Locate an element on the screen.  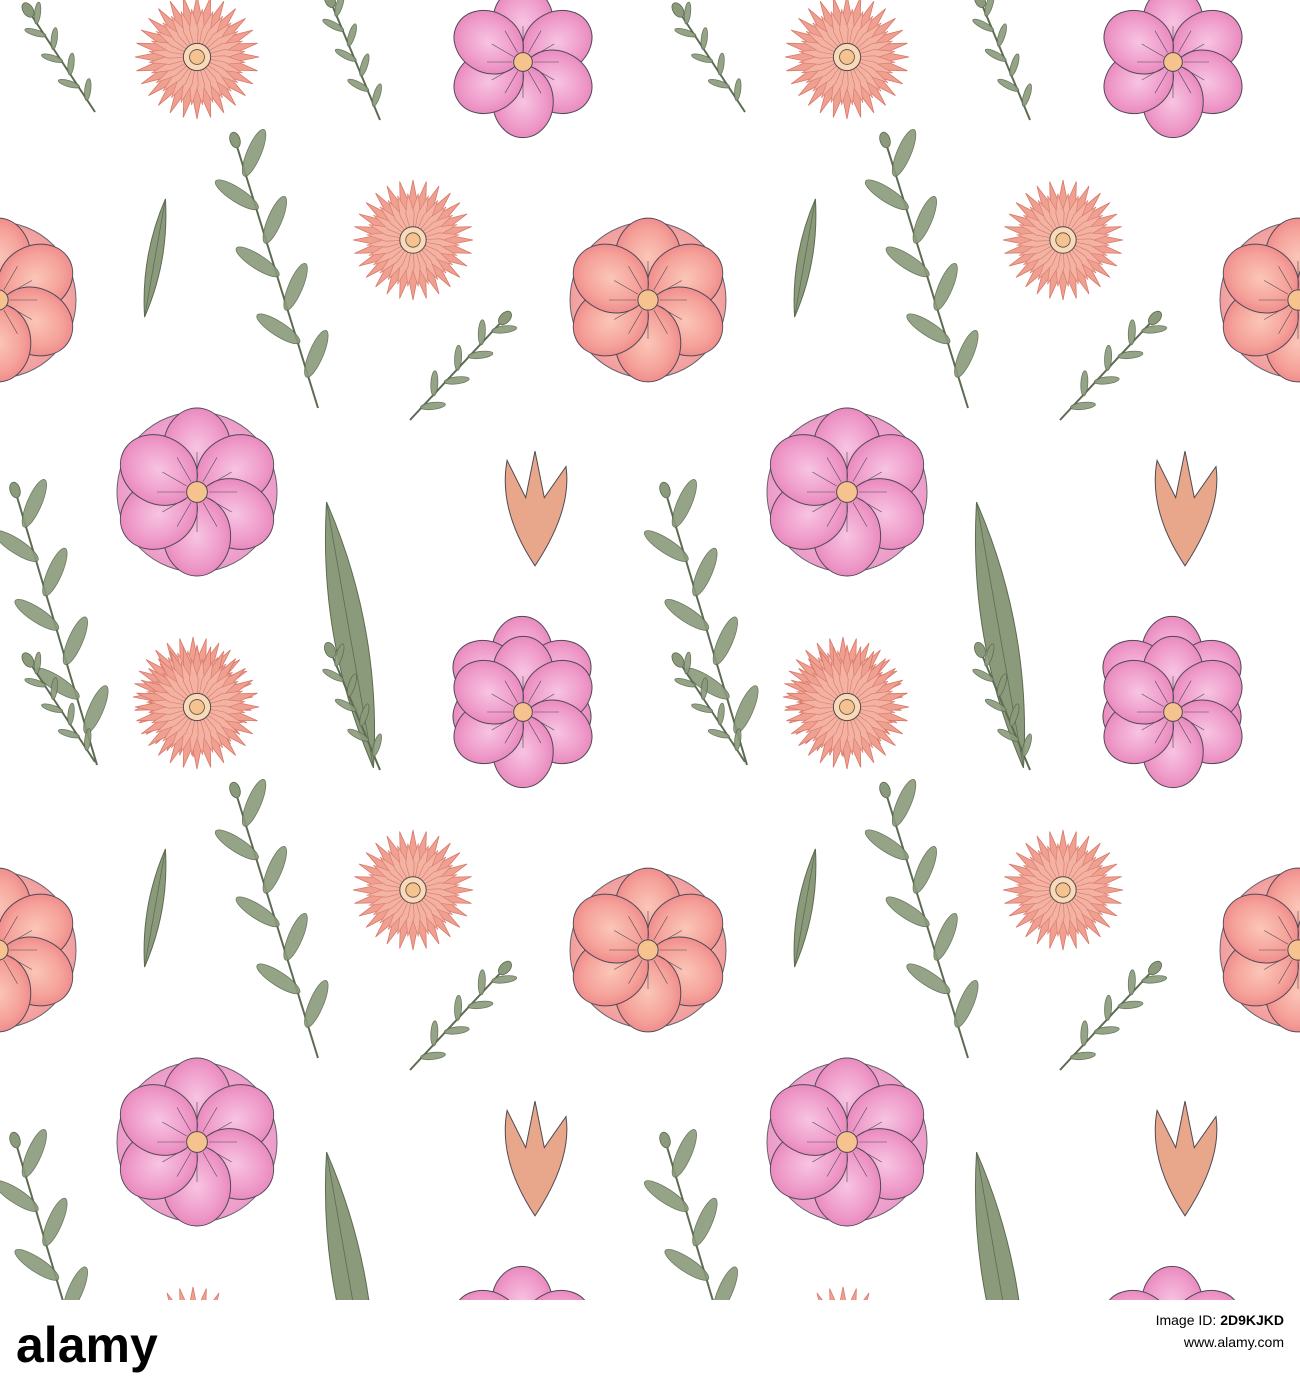
footer-bar: alamy Image ID: 2D9KJKD www.alamy.com is located at coordinates (650, 1345).